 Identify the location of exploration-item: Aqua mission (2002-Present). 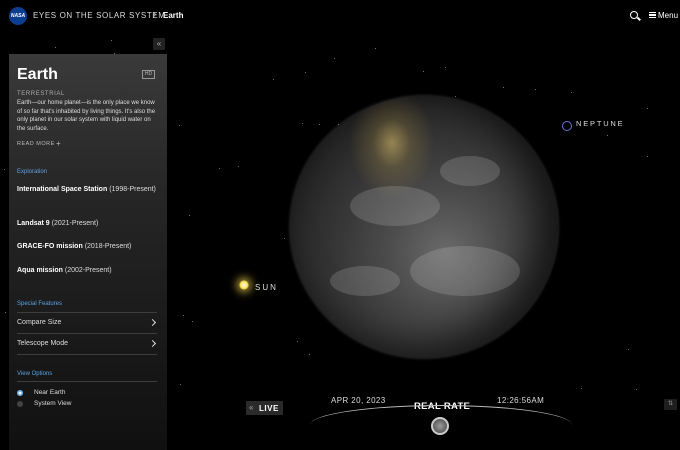
(88, 270).